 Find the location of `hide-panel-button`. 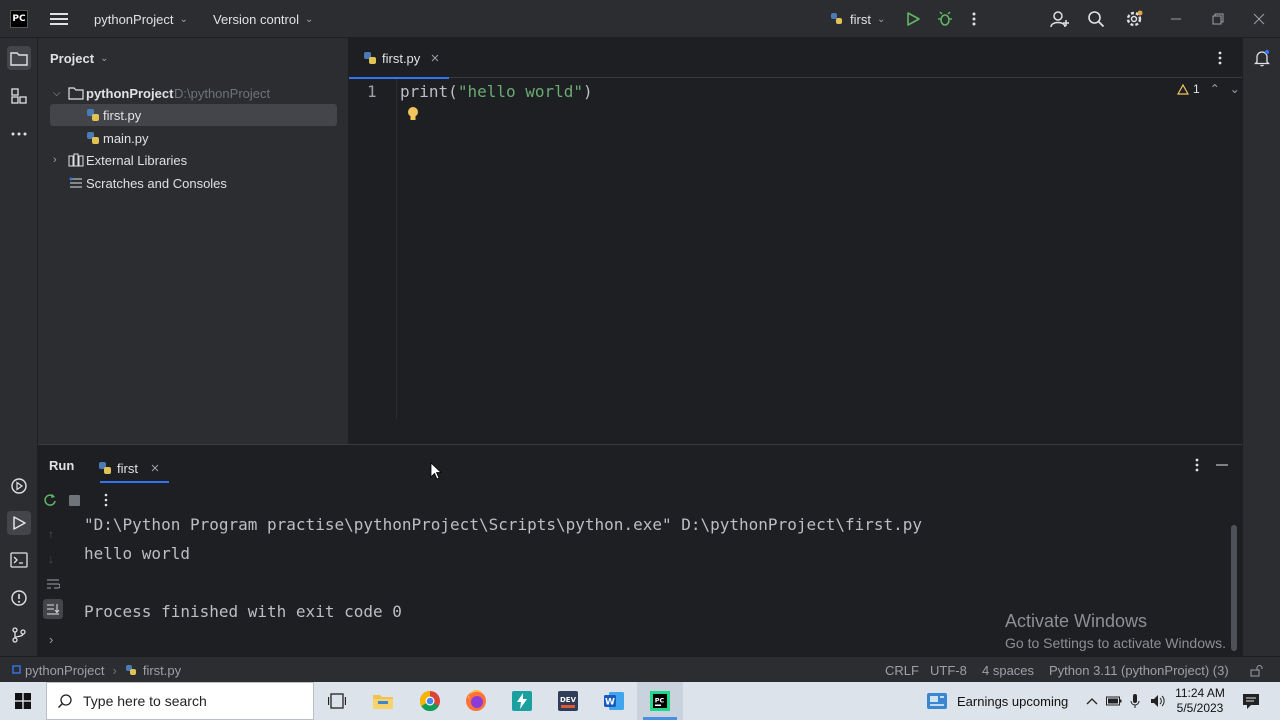

hide-panel-button is located at coordinates (1222, 465).